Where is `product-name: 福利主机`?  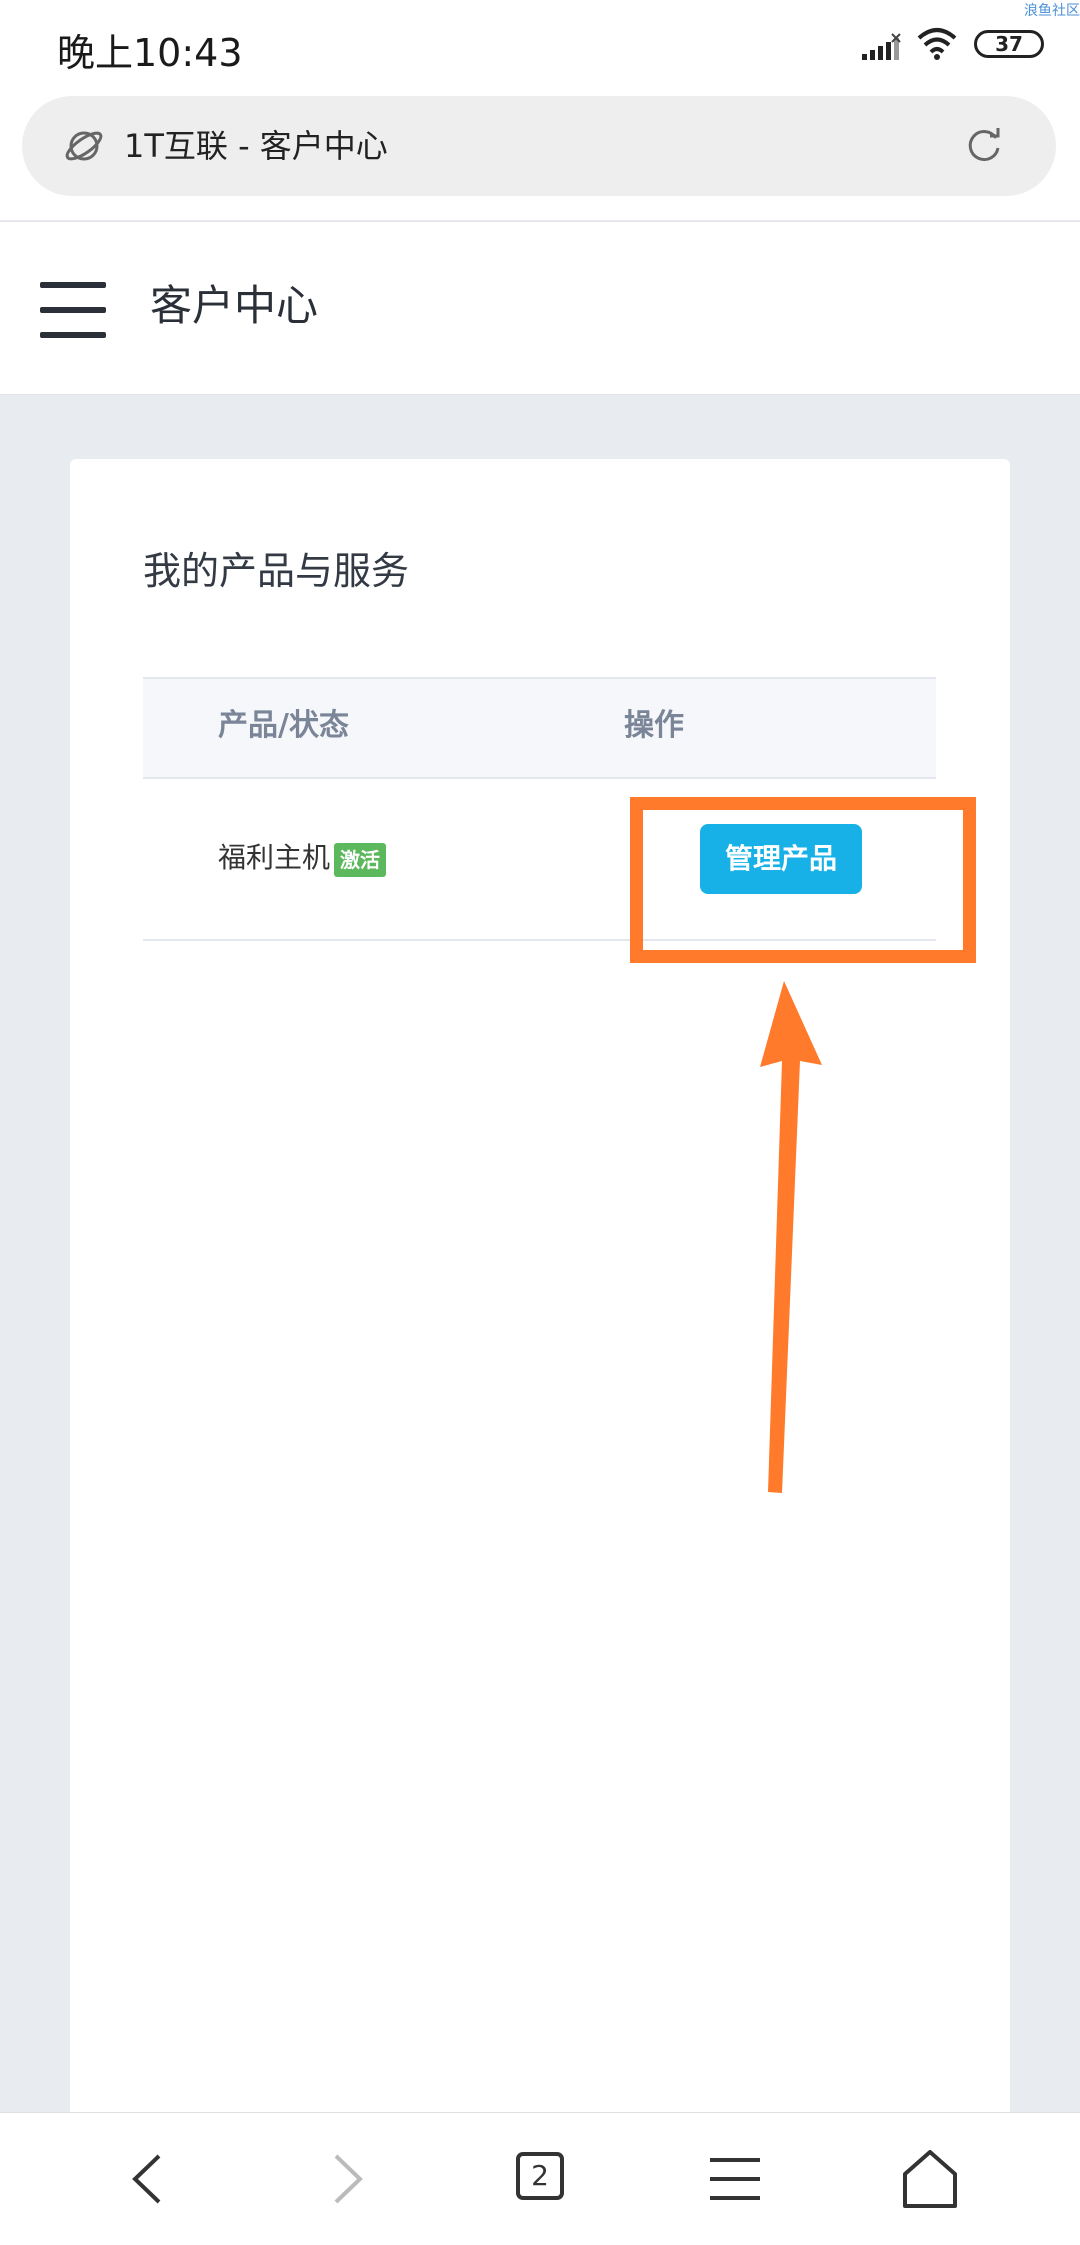
product-name: 福利主机 is located at coordinates (274, 858).